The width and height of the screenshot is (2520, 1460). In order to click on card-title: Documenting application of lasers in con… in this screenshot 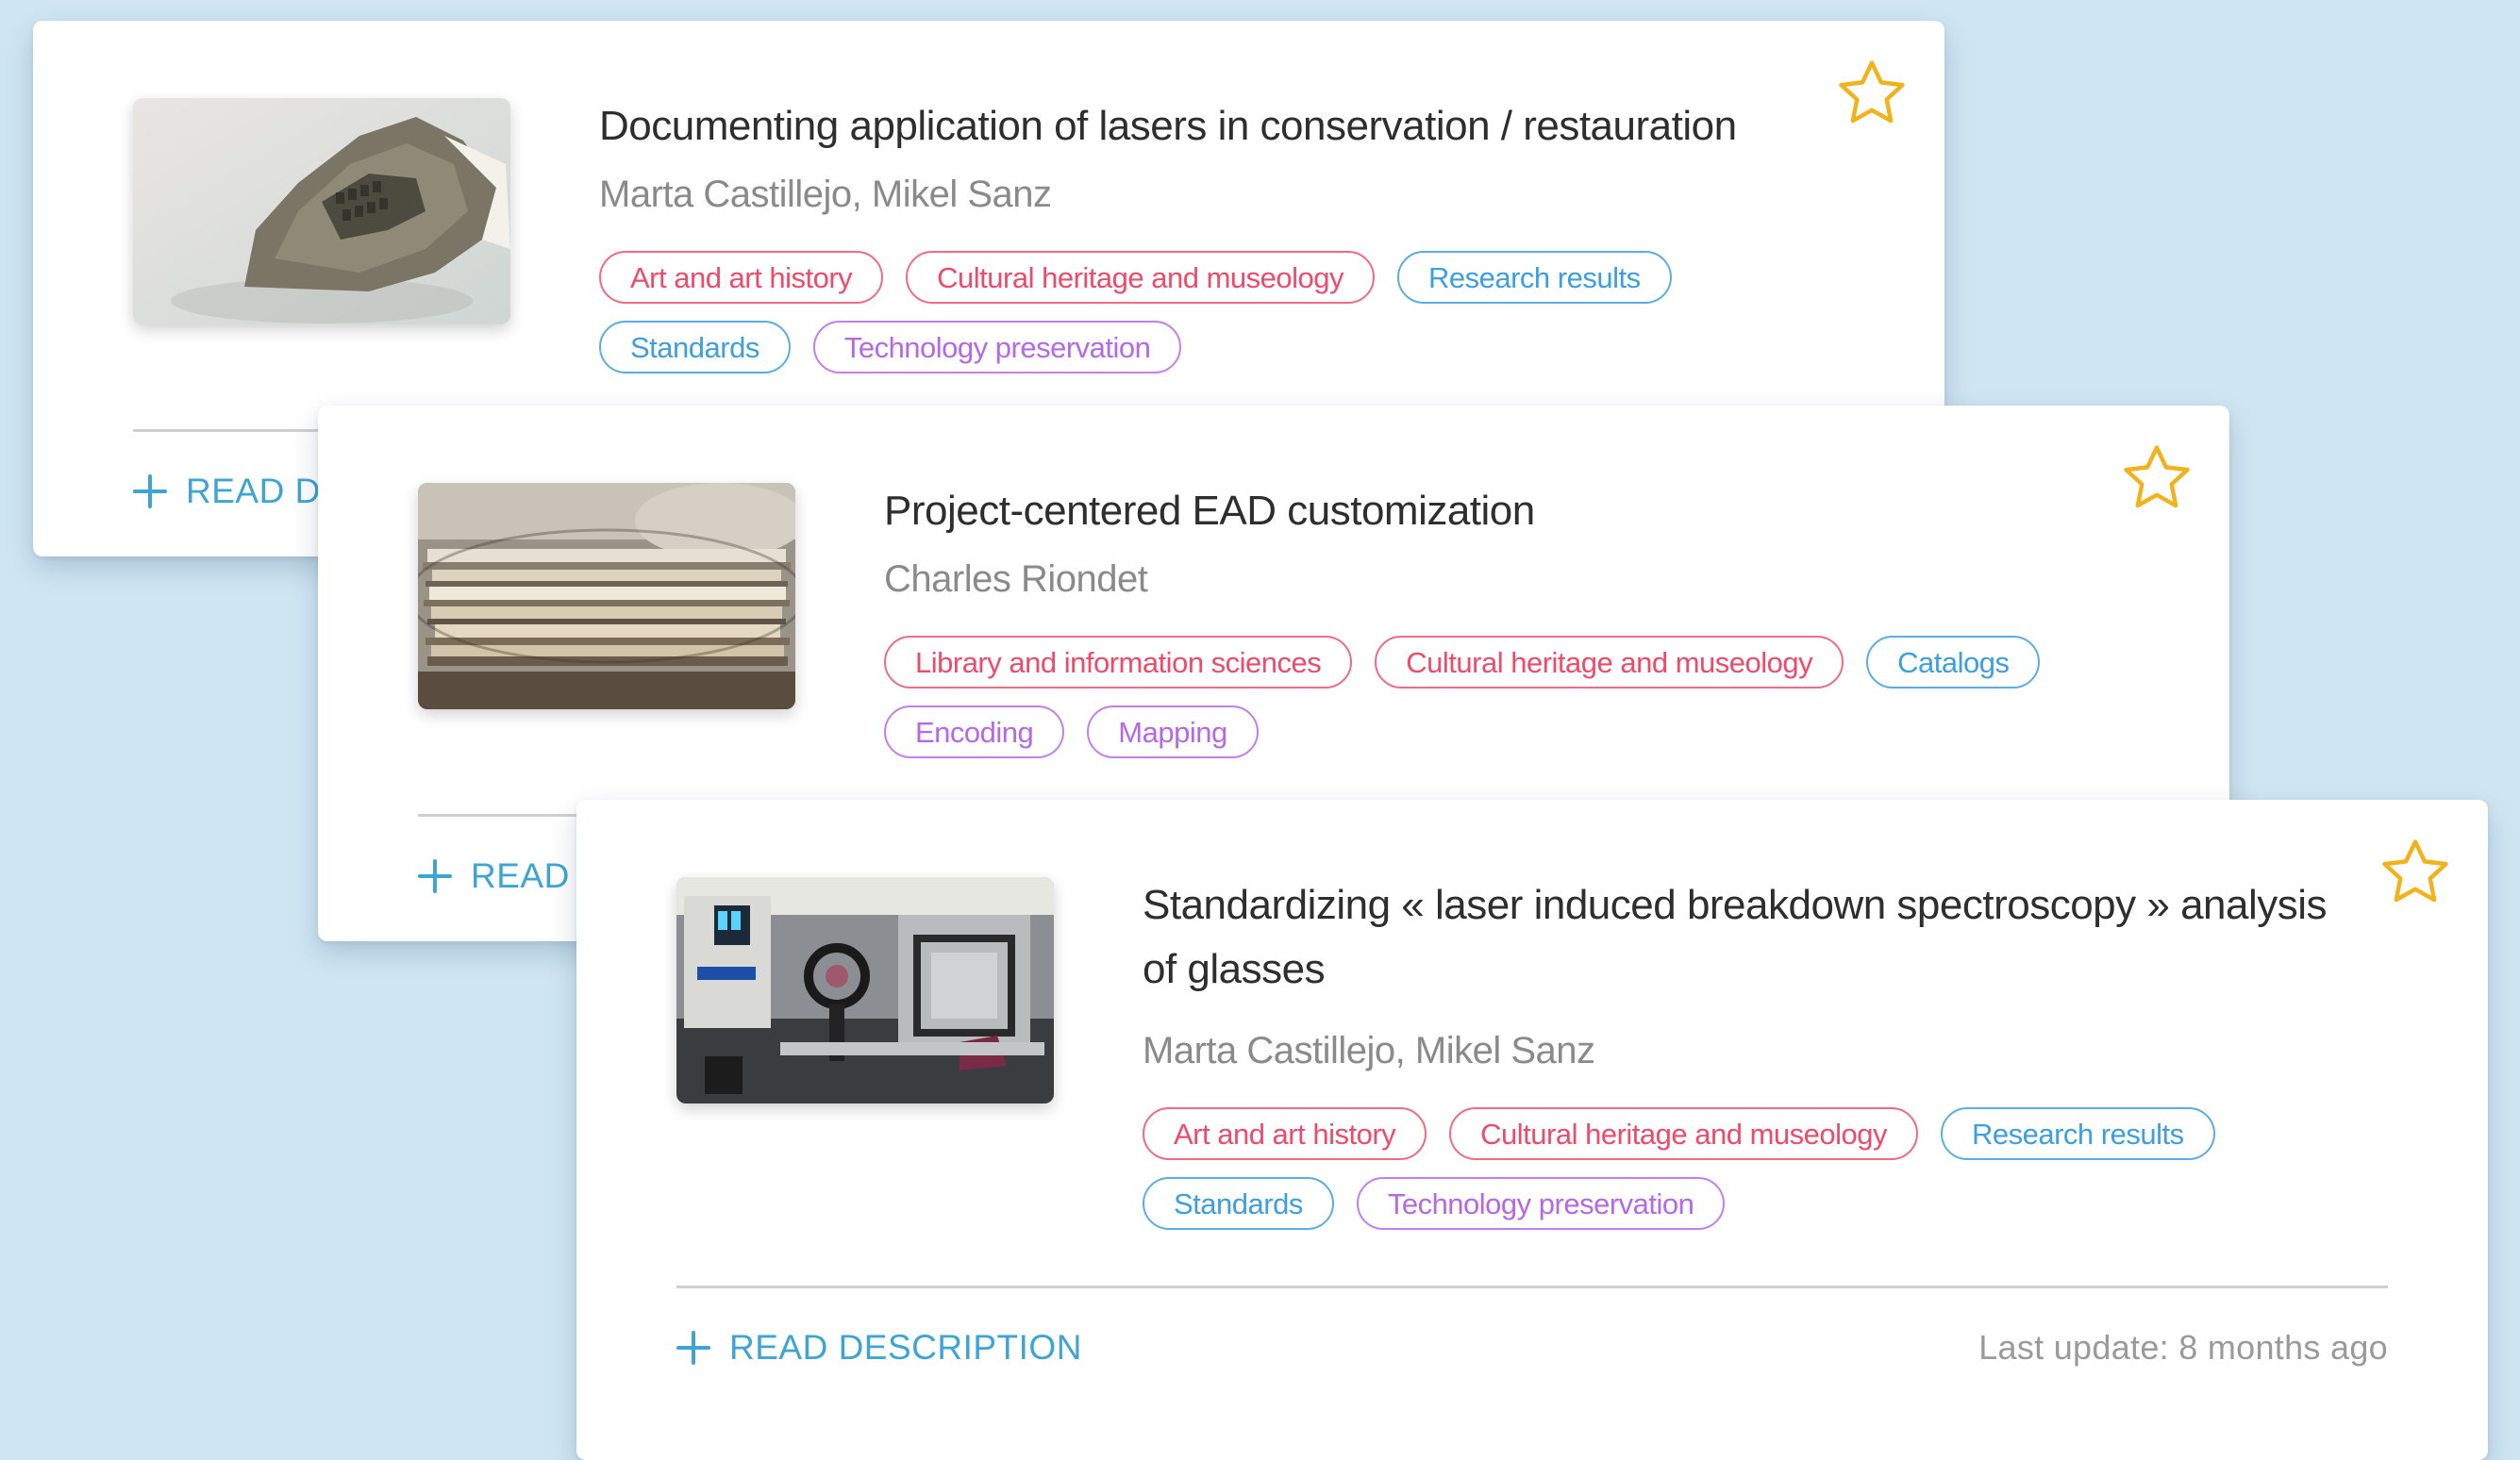, I will do `click(1212, 126)`.